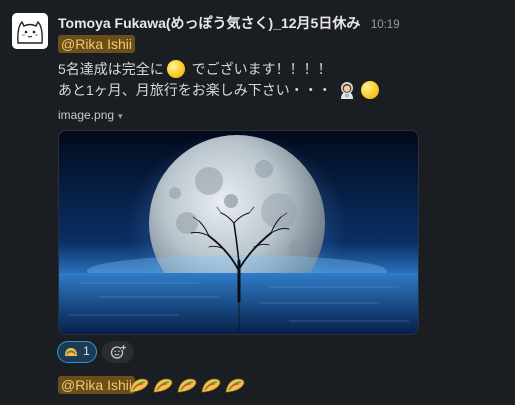  I want to click on taco-emoji-row, so click(187, 386).